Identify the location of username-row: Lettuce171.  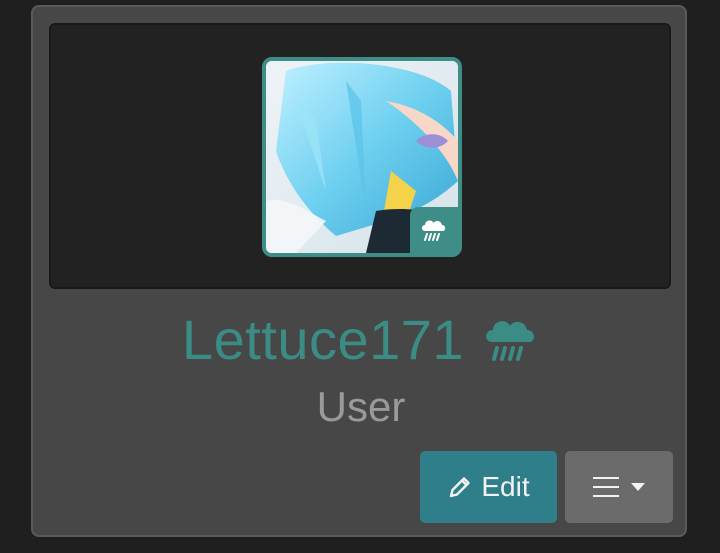
(361, 339).